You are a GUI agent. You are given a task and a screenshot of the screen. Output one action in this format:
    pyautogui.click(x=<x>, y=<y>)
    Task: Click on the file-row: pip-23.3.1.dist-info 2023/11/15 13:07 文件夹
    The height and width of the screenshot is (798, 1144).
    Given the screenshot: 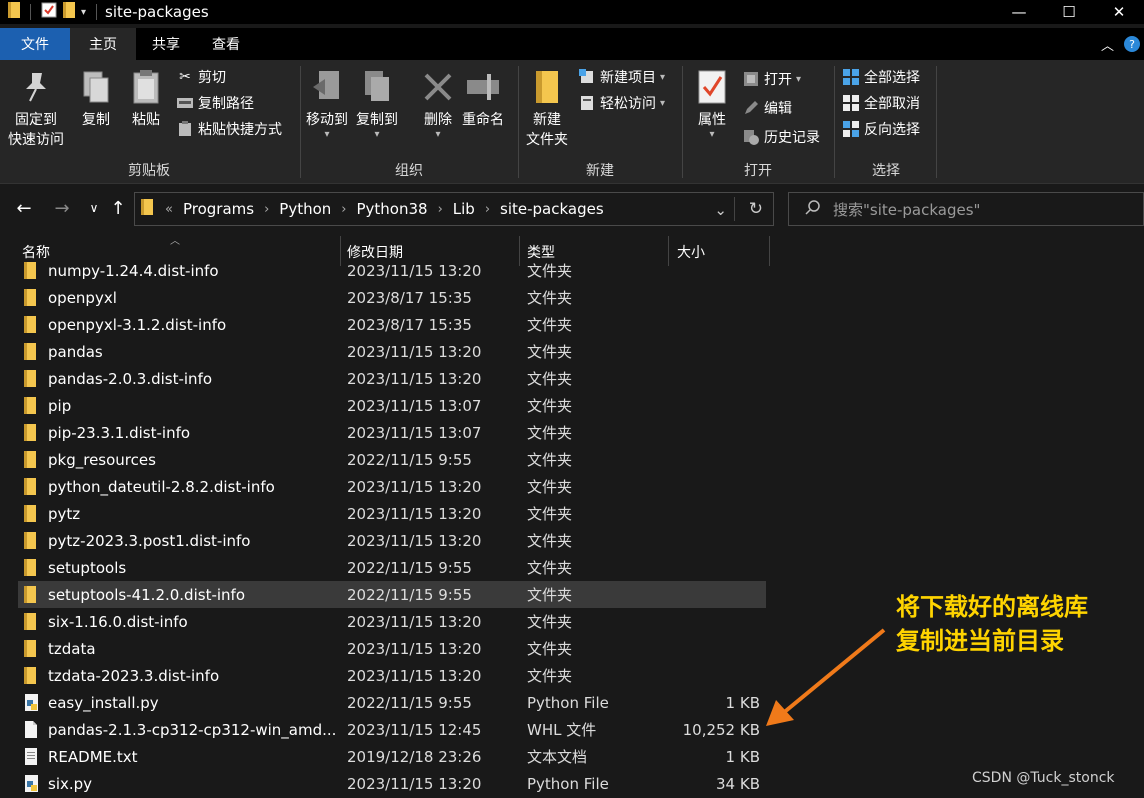 What is the action you would take?
    pyautogui.click(x=392, y=432)
    